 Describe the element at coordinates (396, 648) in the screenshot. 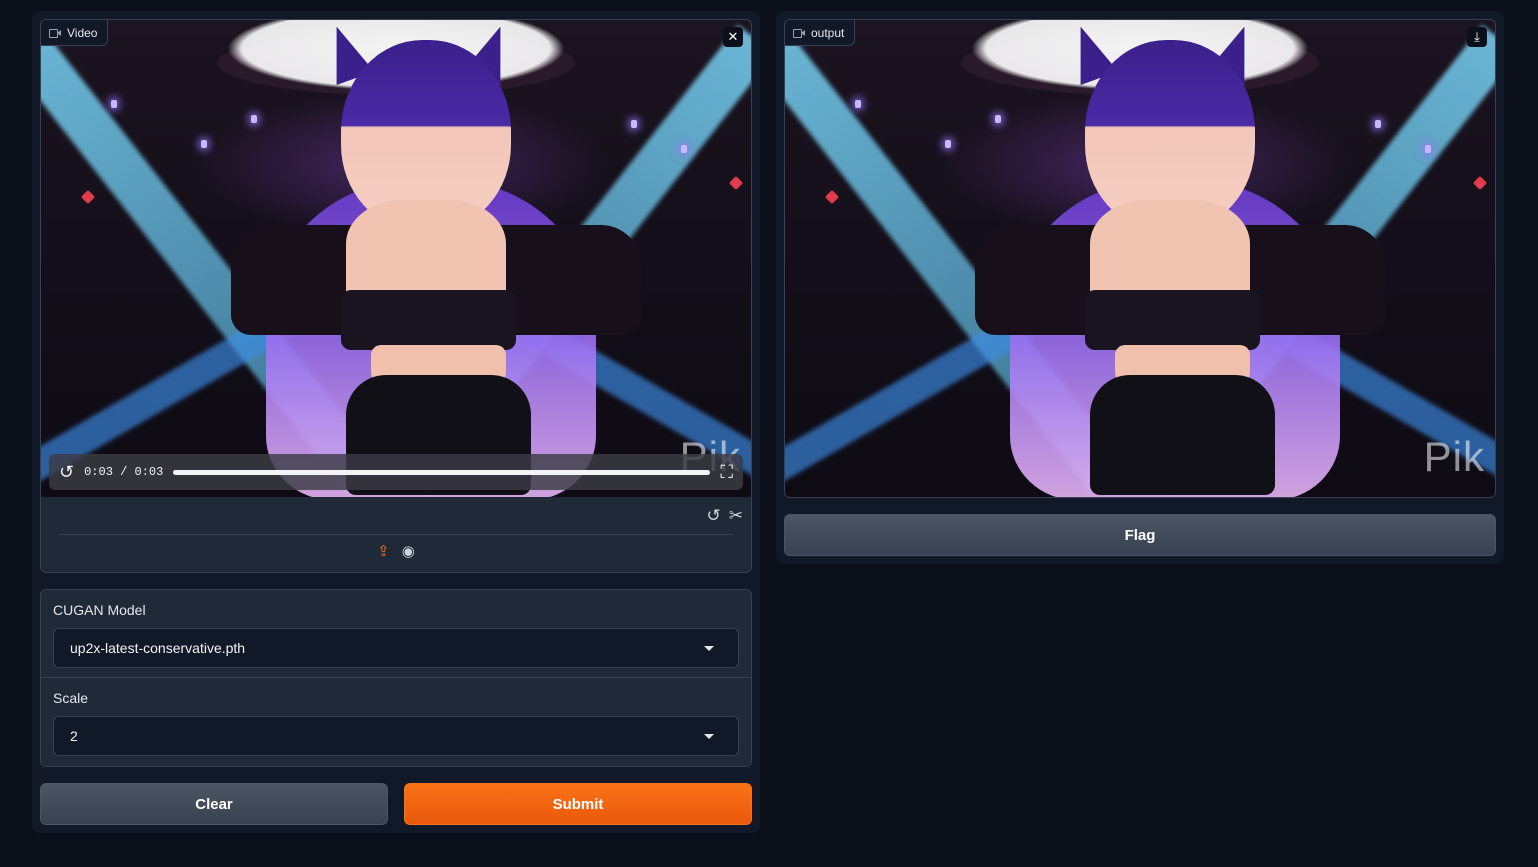

I see `model-dropdown: up2x-latest-conservative.pth` at that location.